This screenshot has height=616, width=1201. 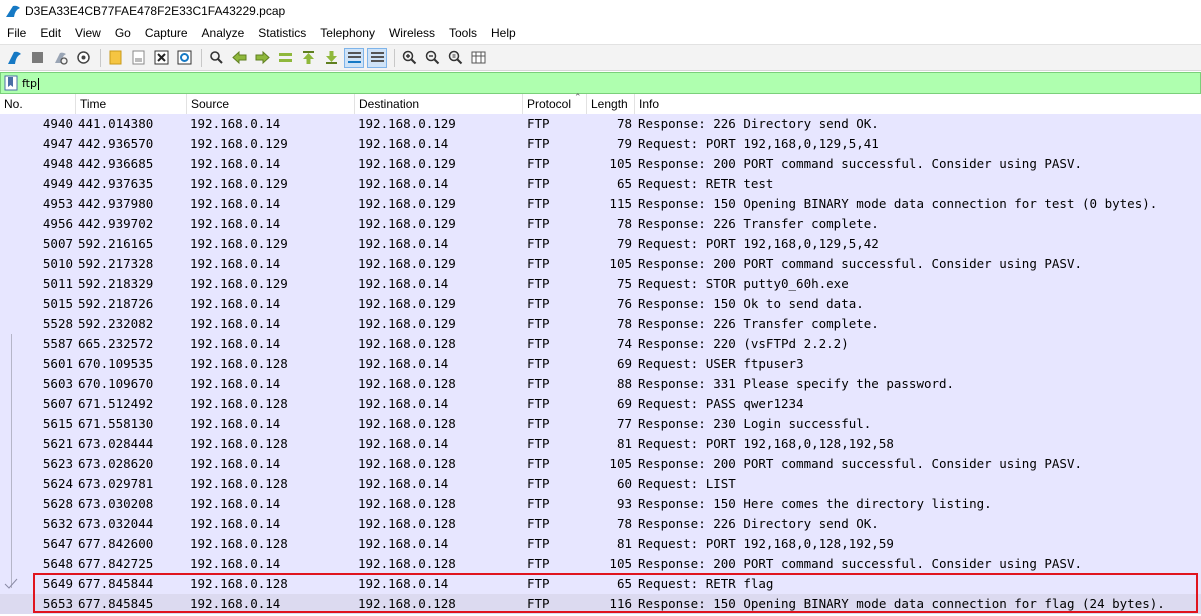 What do you see at coordinates (394, 57) in the screenshot?
I see `toolbar-separator` at bounding box center [394, 57].